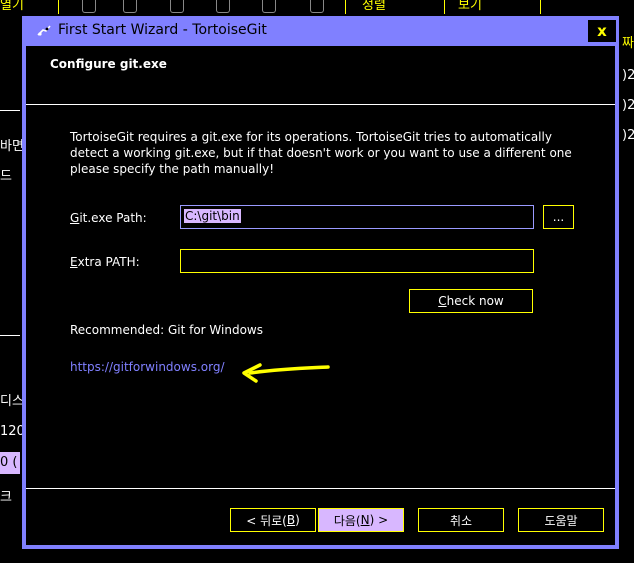  What do you see at coordinates (6, 497) in the screenshot?
I see `background-nav-text: 크` at bounding box center [6, 497].